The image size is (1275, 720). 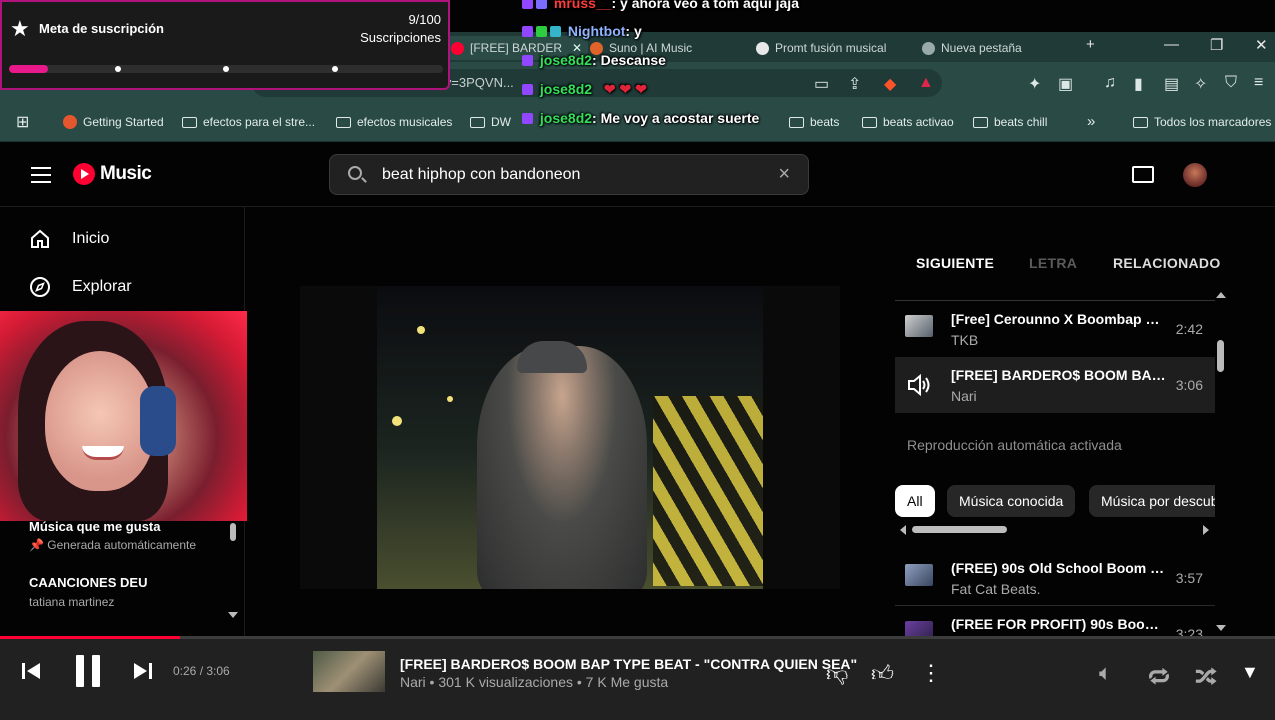 What do you see at coordinates (1011, 501) in the screenshot?
I see `chip-musica-conocida: Música conocida` at bounding box center [1011, 501].